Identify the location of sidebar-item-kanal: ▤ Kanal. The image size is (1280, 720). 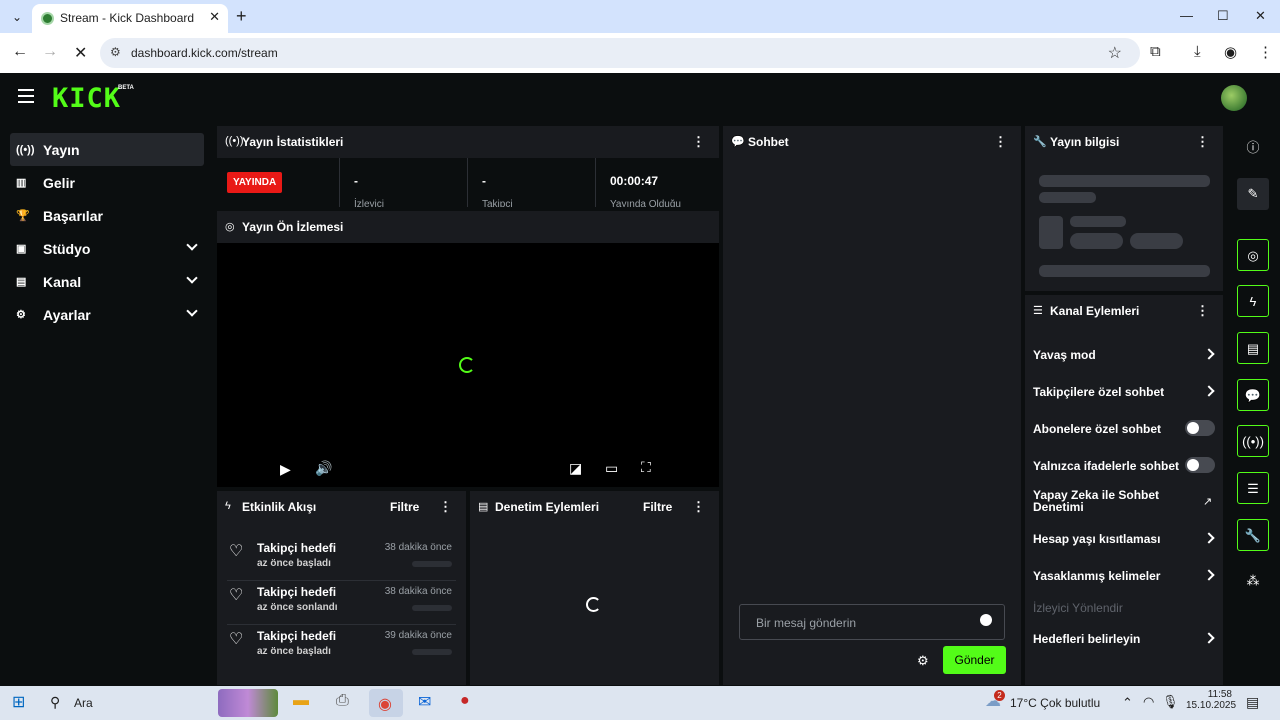
(107, 281).